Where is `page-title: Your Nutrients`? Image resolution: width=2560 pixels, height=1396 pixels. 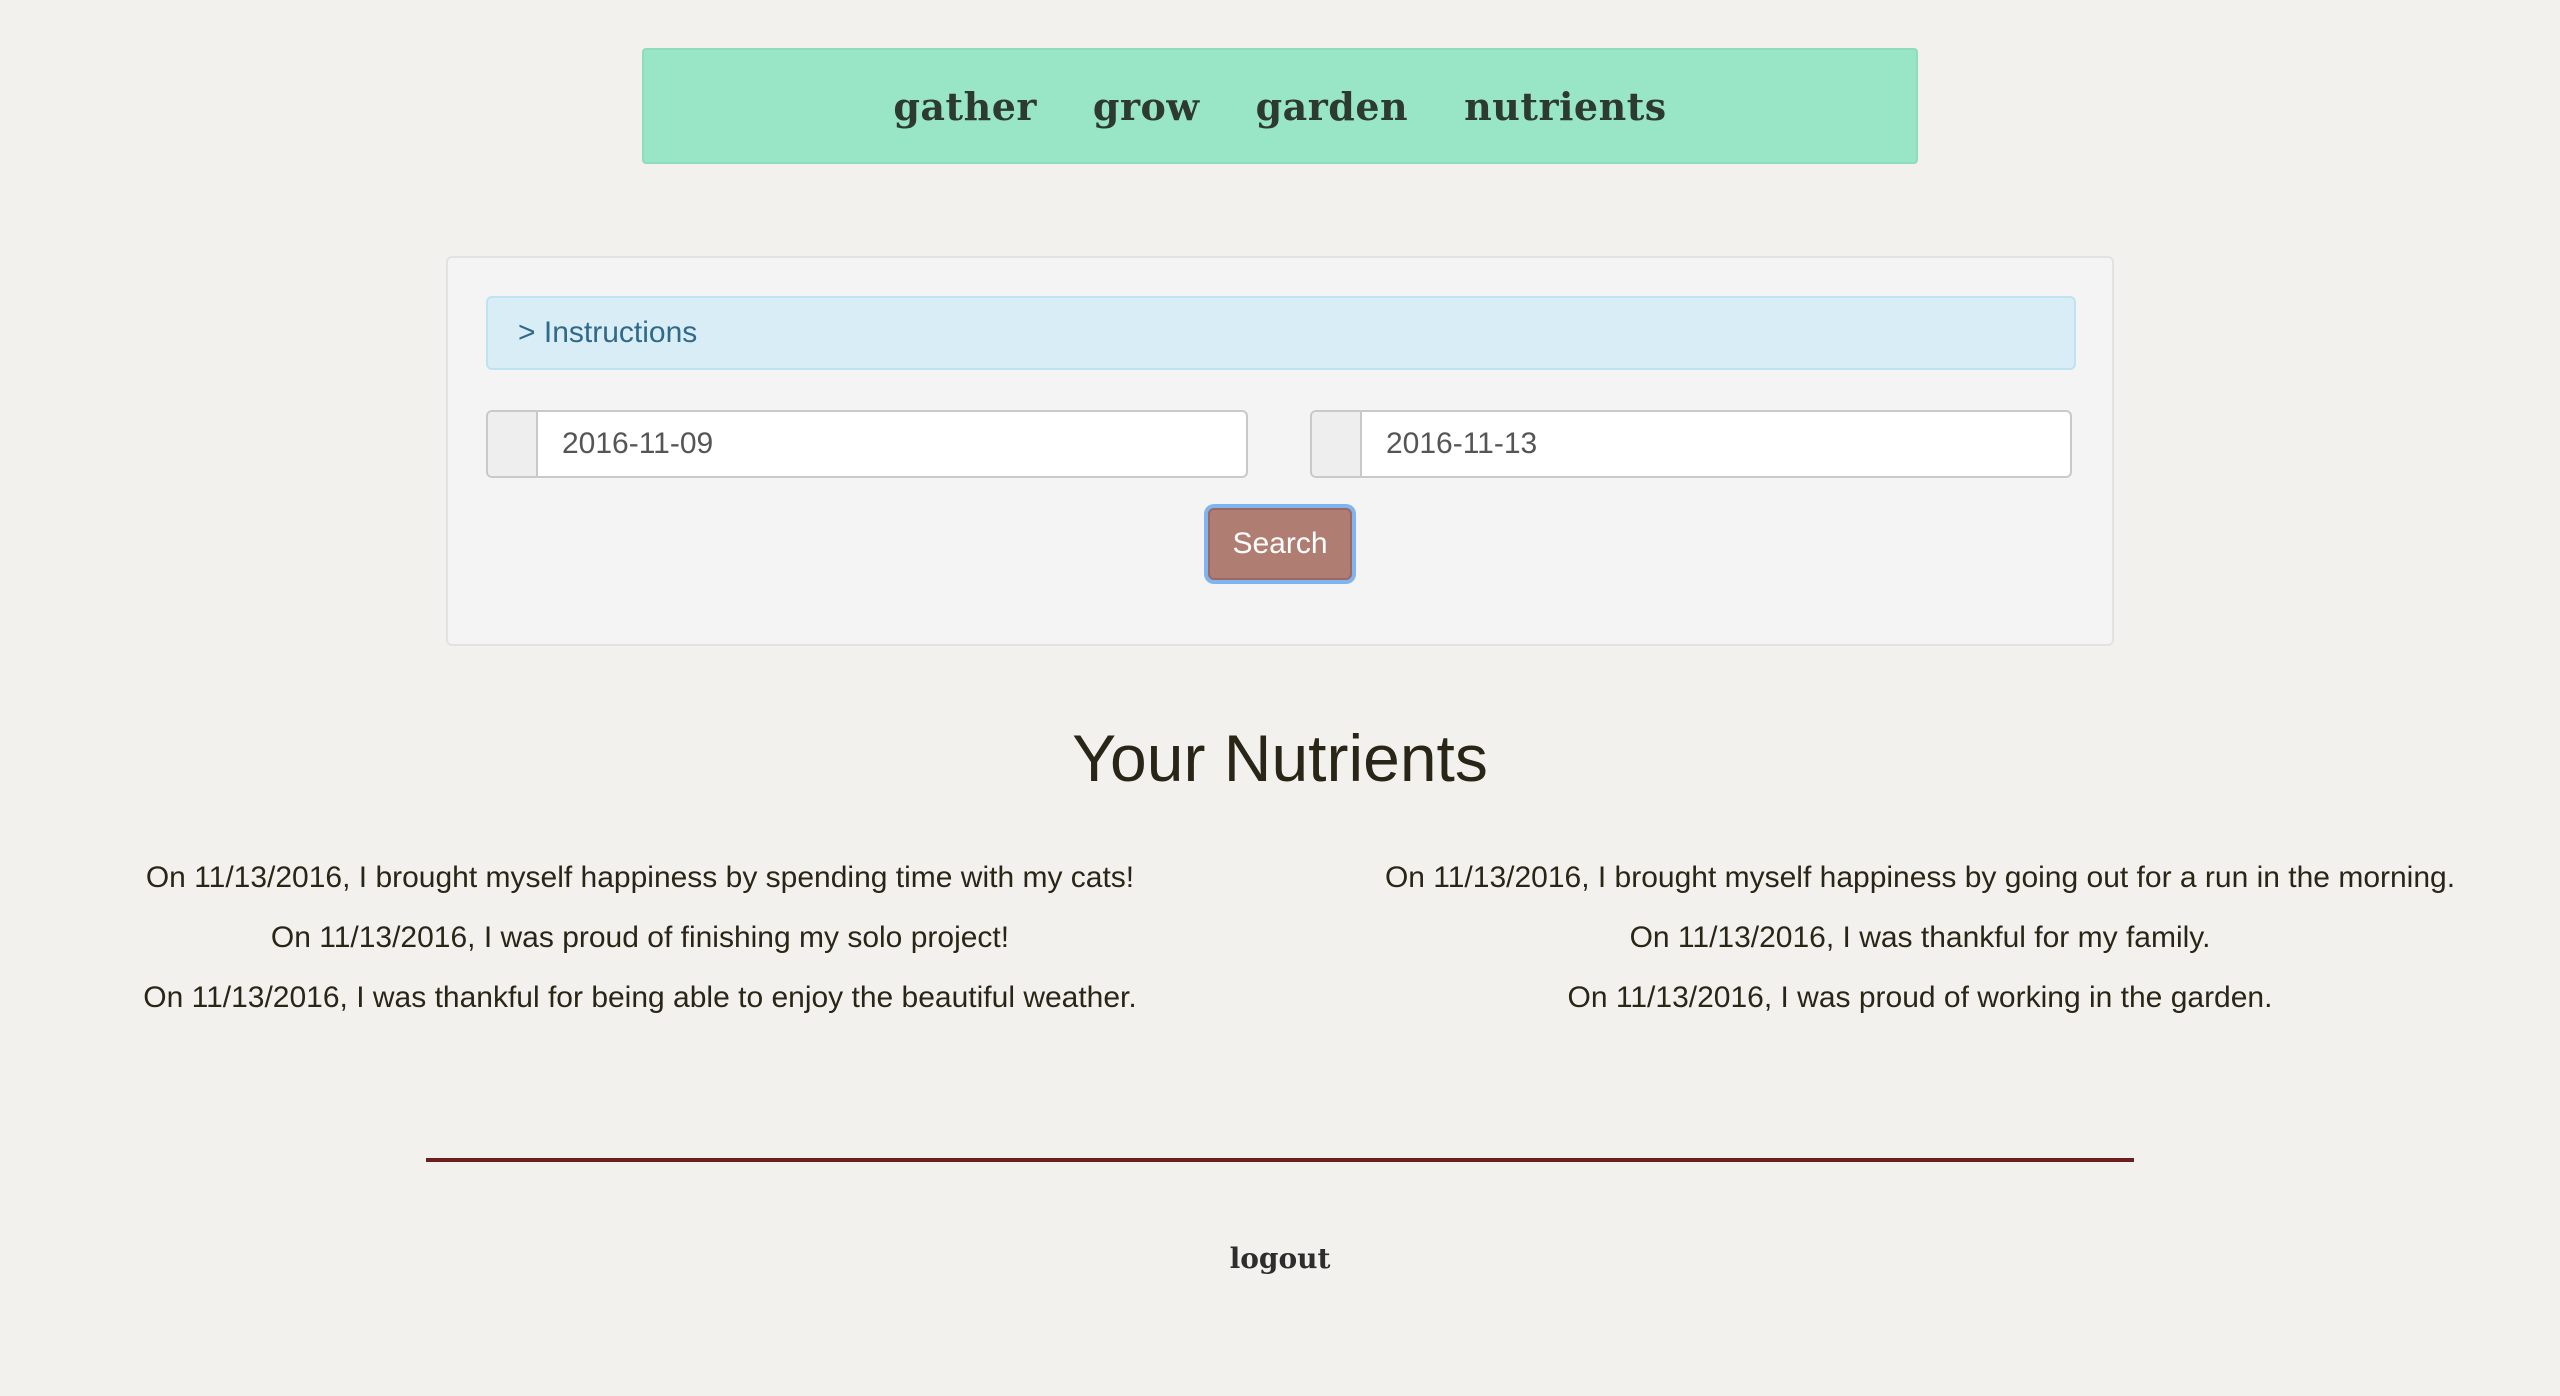
page-title: Your Nutrients is located at coordinates (1280, 758).